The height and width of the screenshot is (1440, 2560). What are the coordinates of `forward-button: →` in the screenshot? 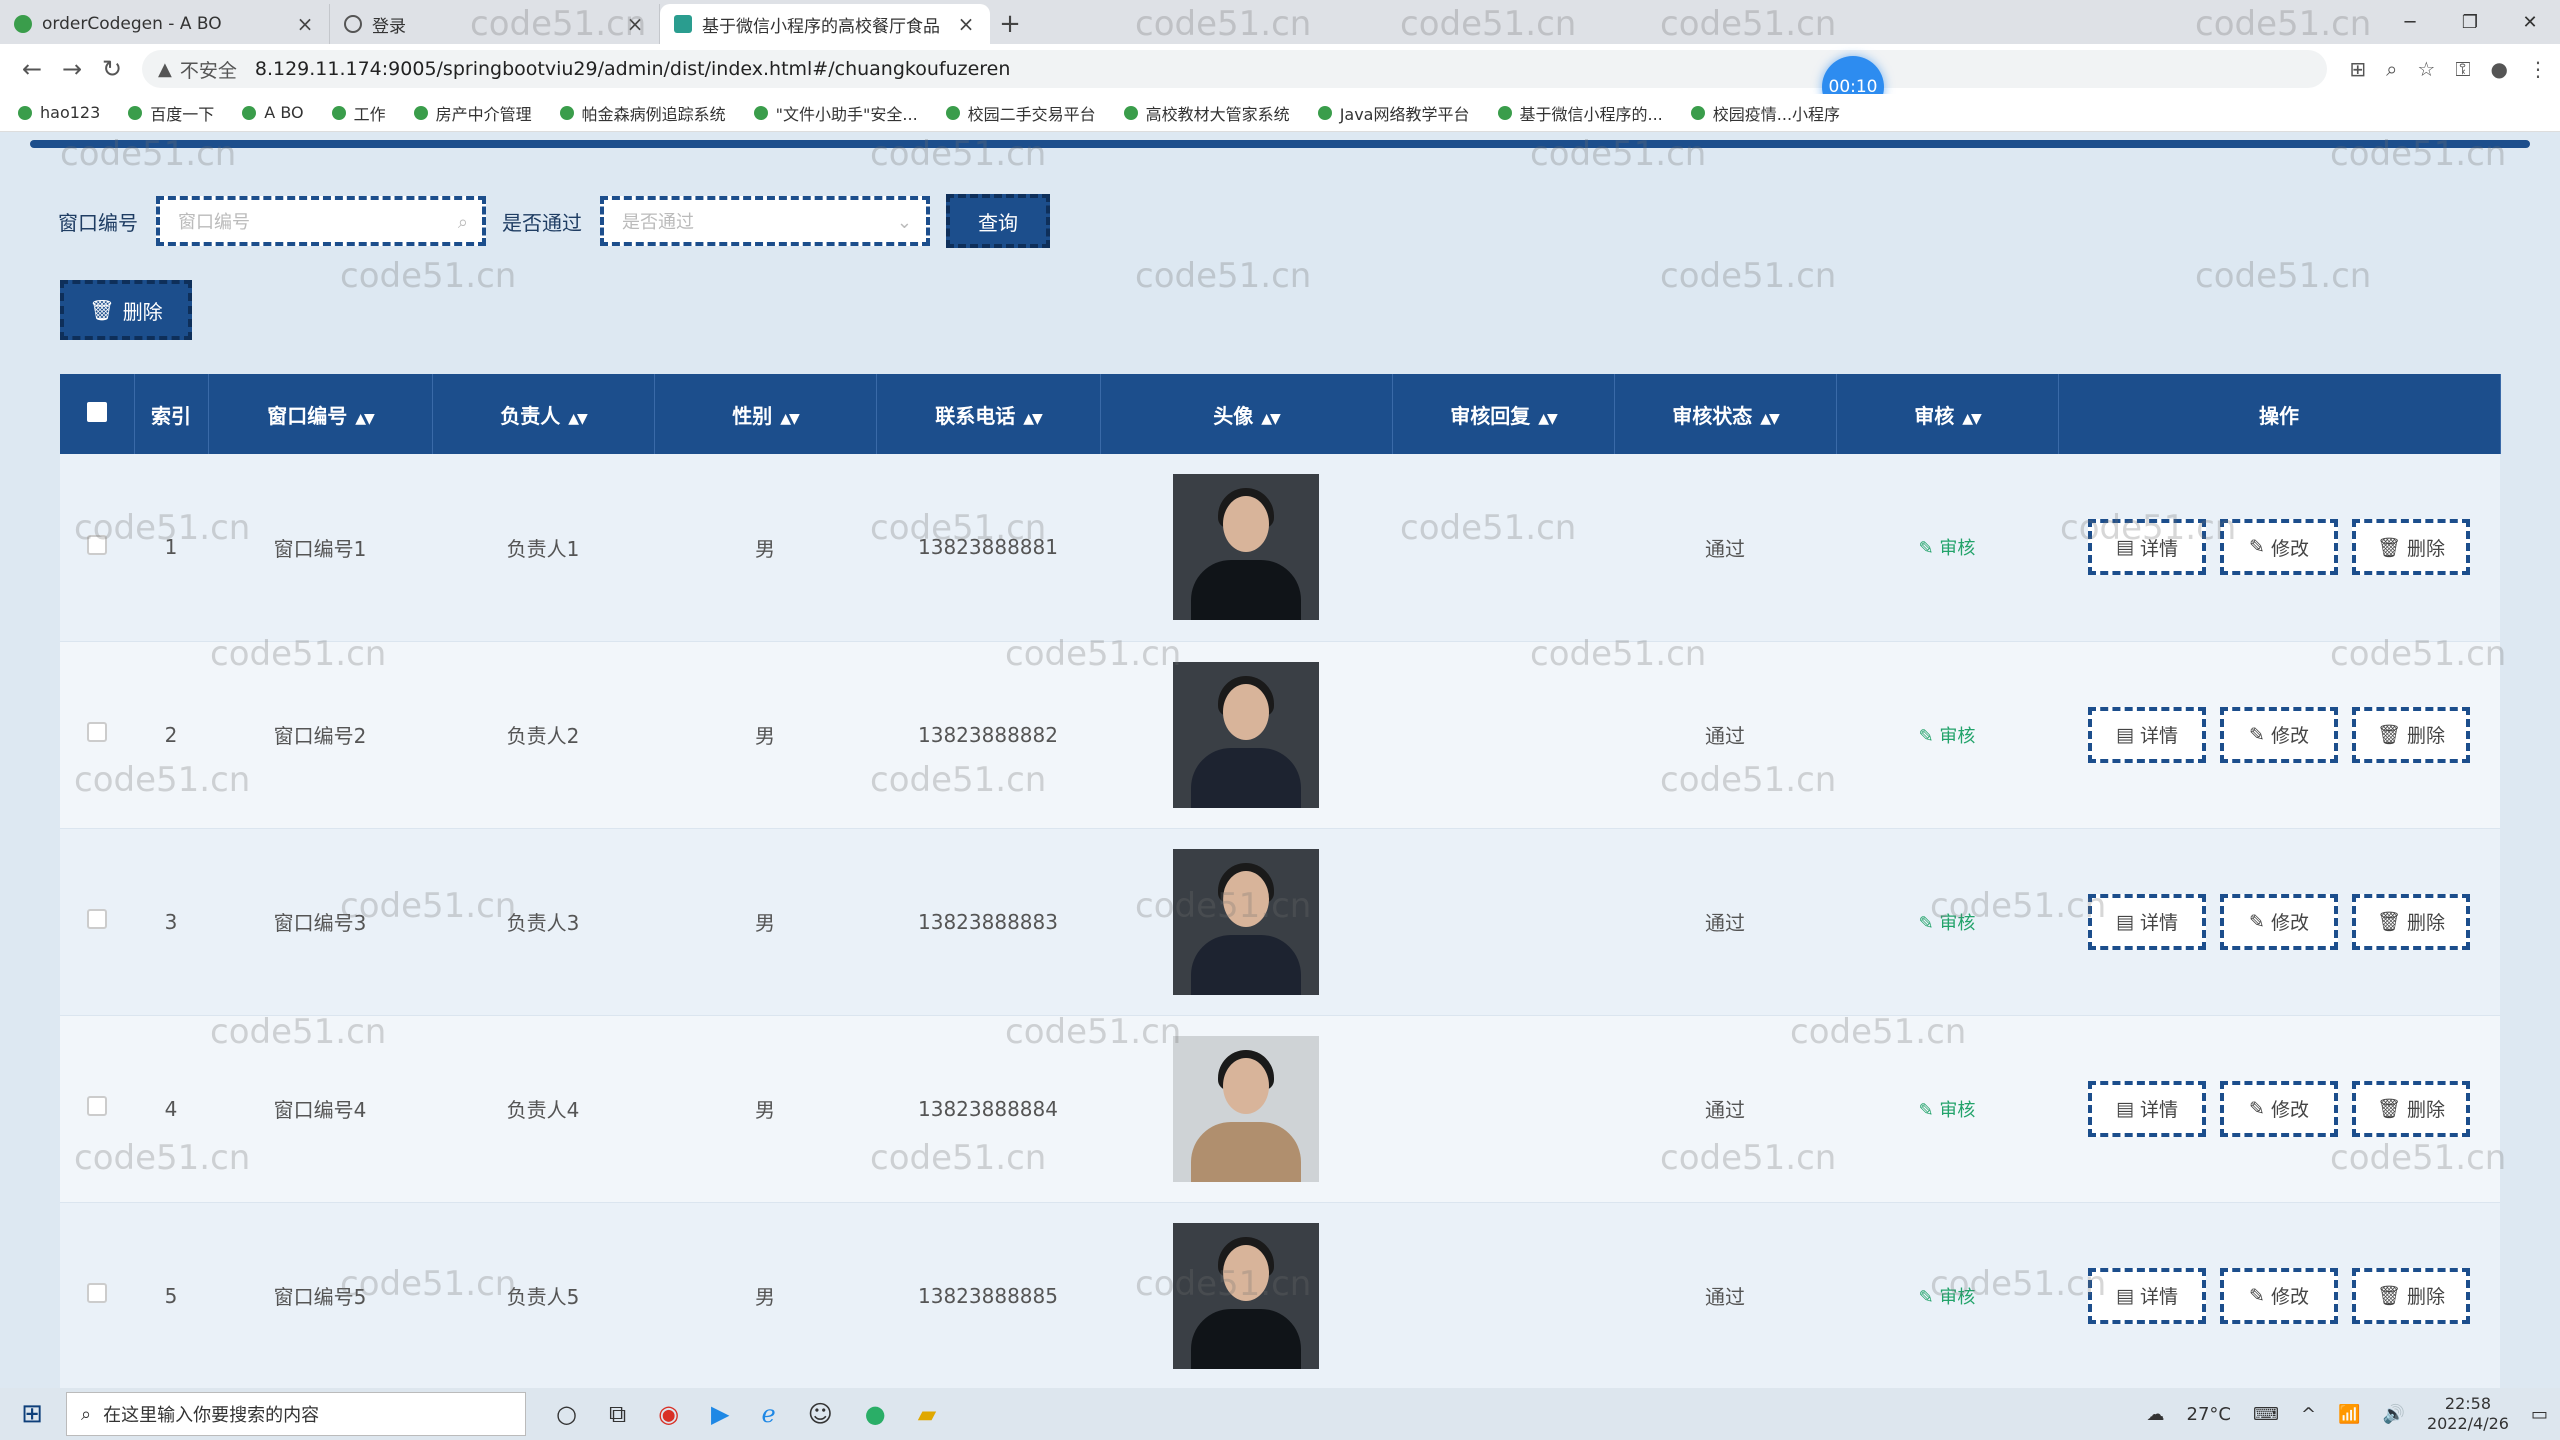 It's located at (72, 69).